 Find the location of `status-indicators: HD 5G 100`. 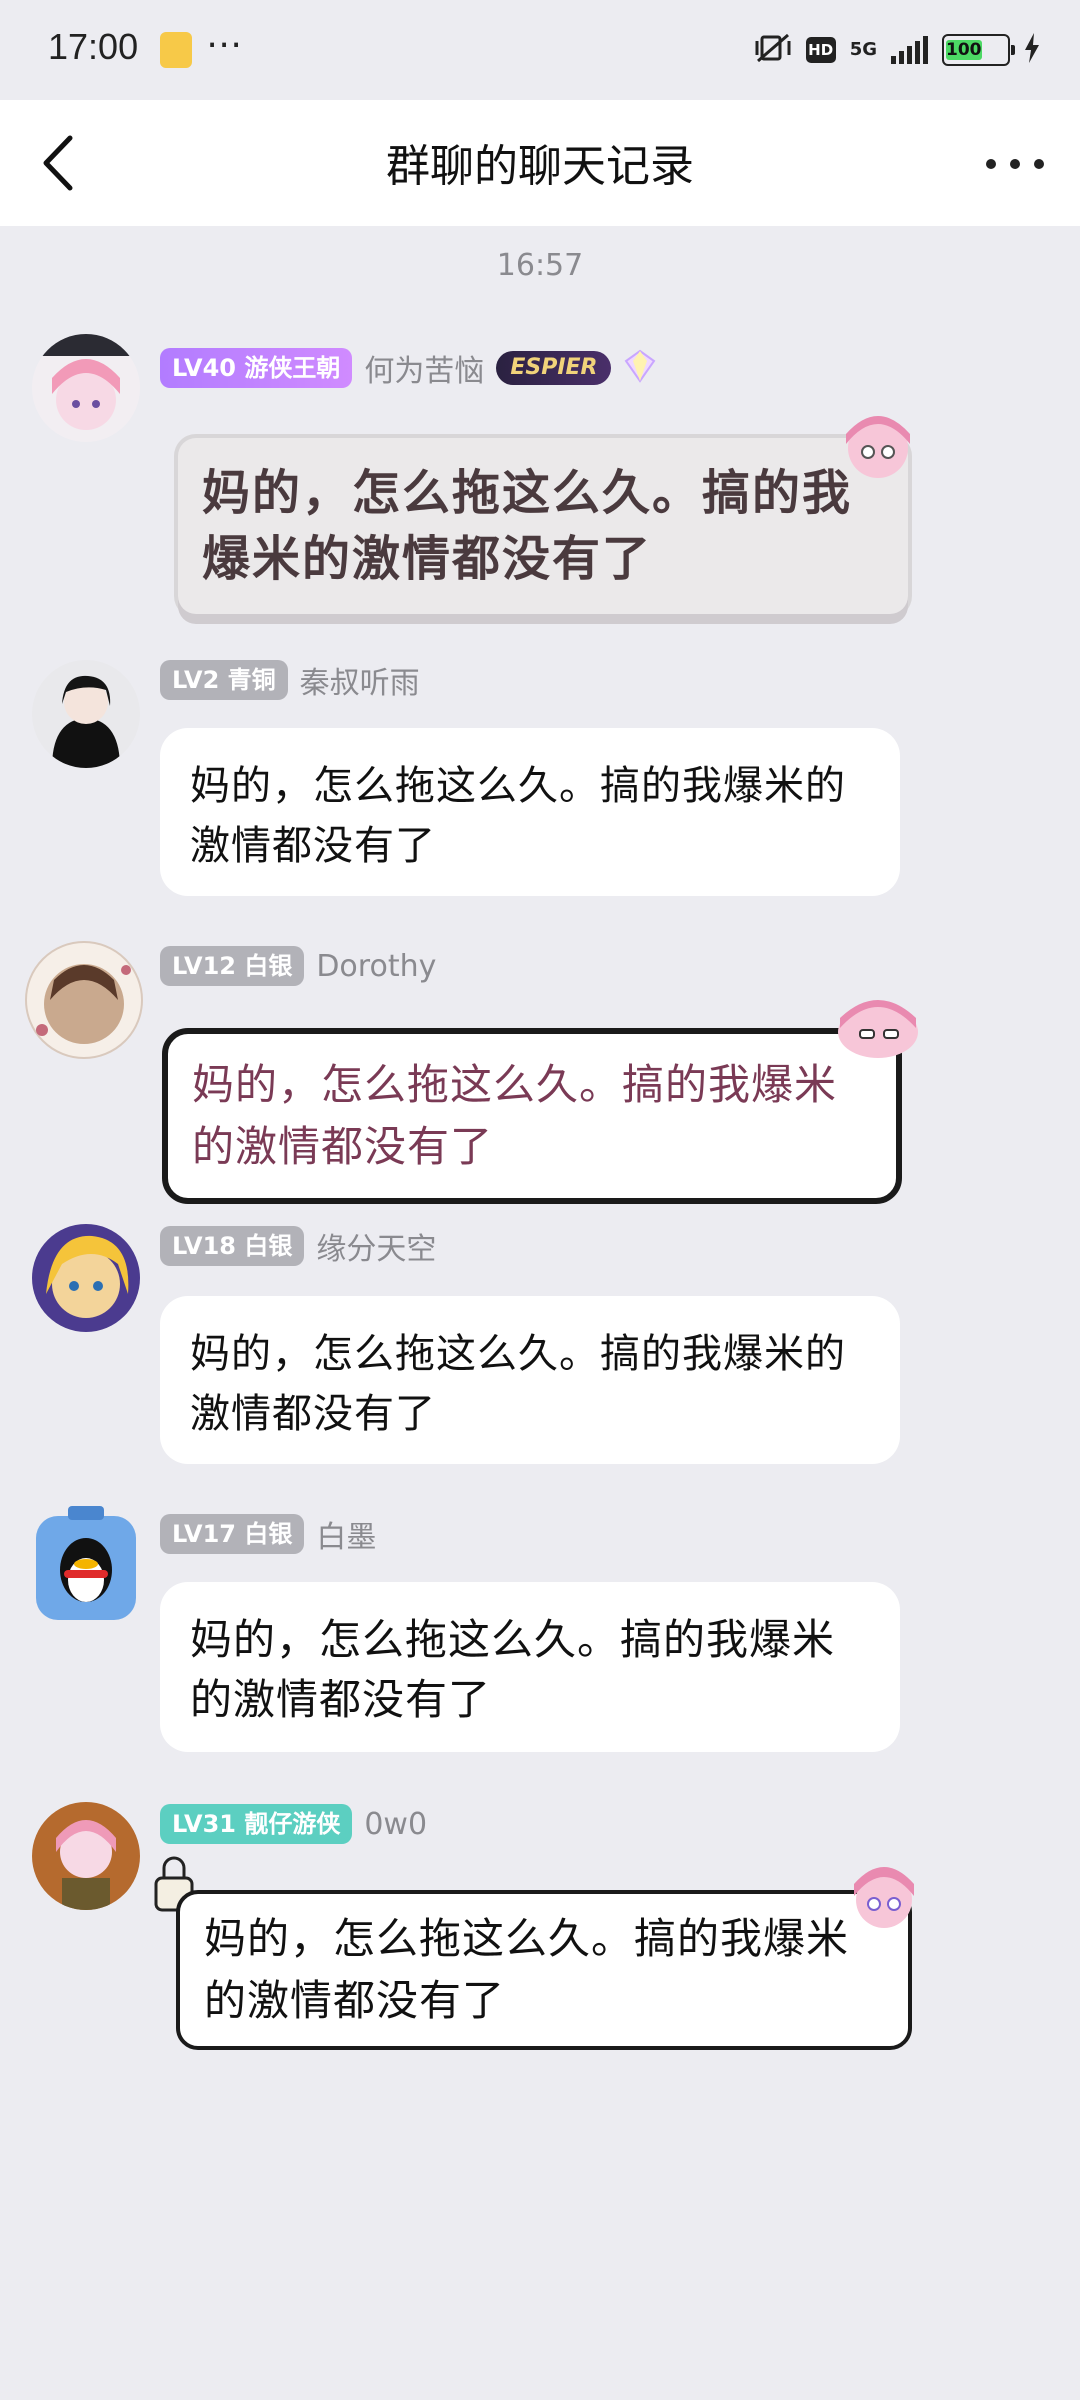

status-indicators: HD 5G 100 is located at coordinates (897, 50).